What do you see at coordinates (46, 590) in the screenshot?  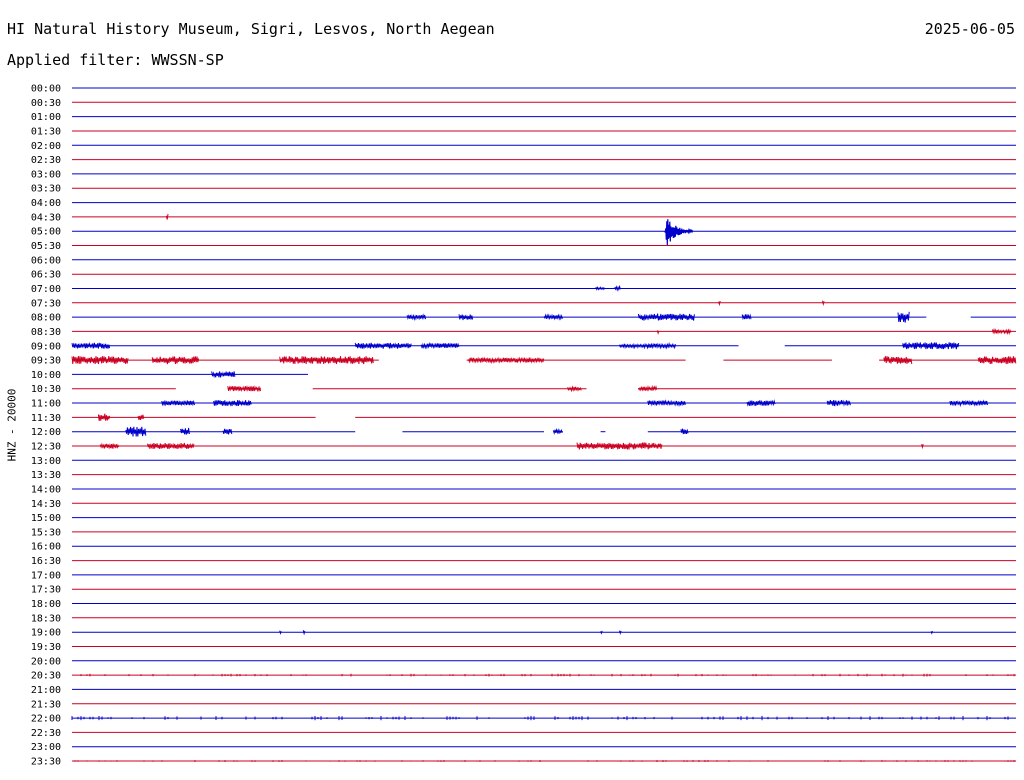 I see `time-tick-label: 17:30` at bounding box center [46, 590].